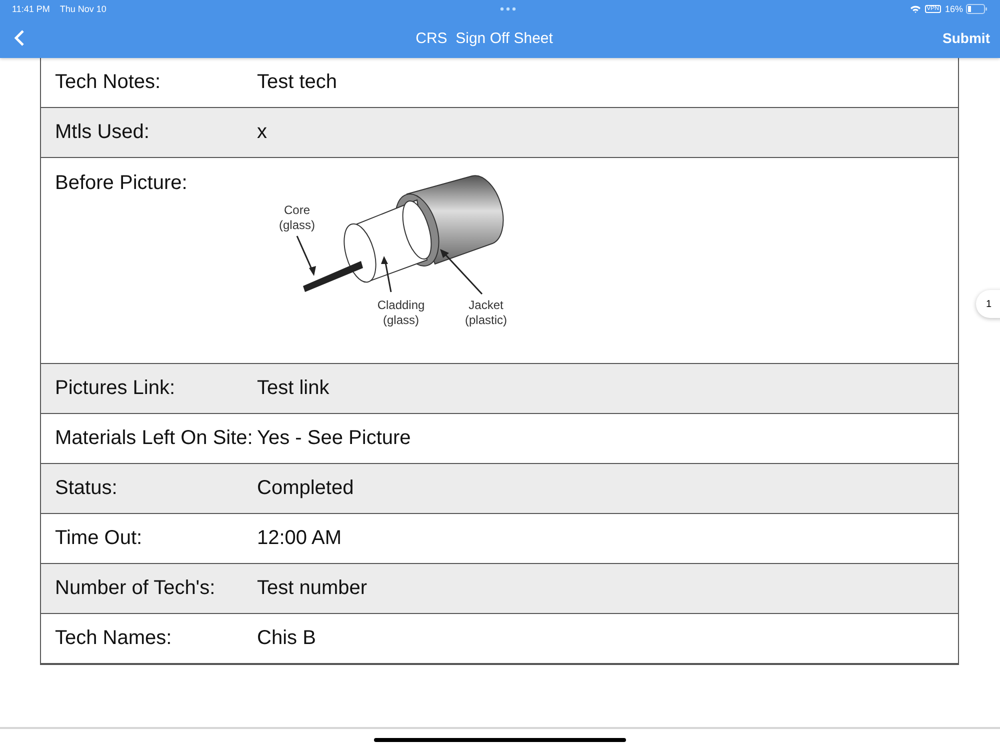 This screenshot has height=750, width=1000. What do you see at coordinates (300, 538) in the screenshot?
I see `field-value: 12:00 AM` at bounding box center [300, 538].